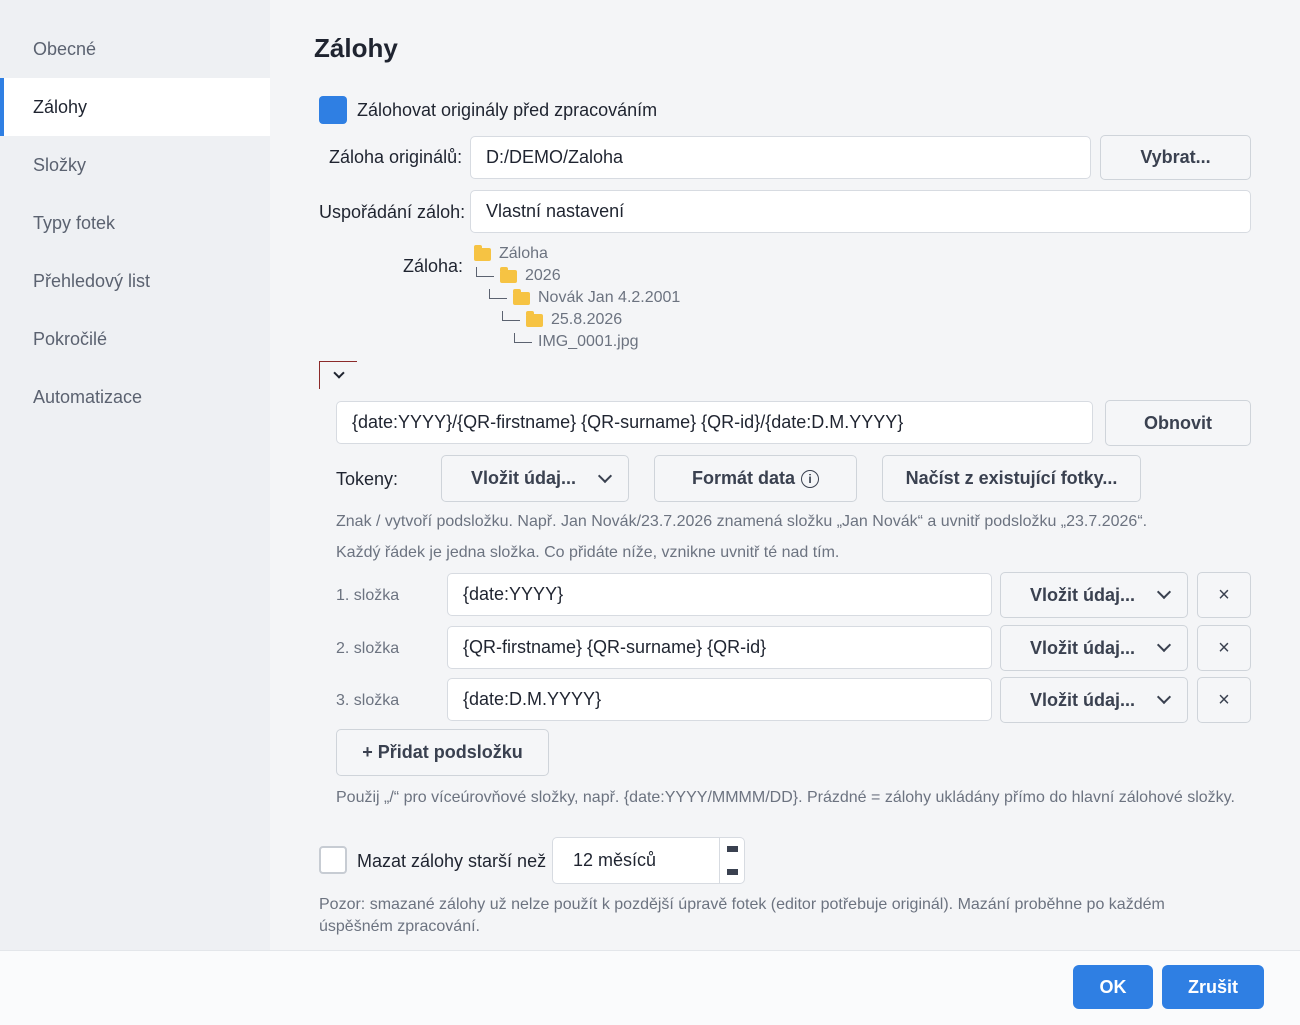 The width and height of the screenshot is (1300, 1025). Describe the element at coordinates (392, 212) in the screenshot. I see `organization-label: Uspořádání záloh:` at that location.